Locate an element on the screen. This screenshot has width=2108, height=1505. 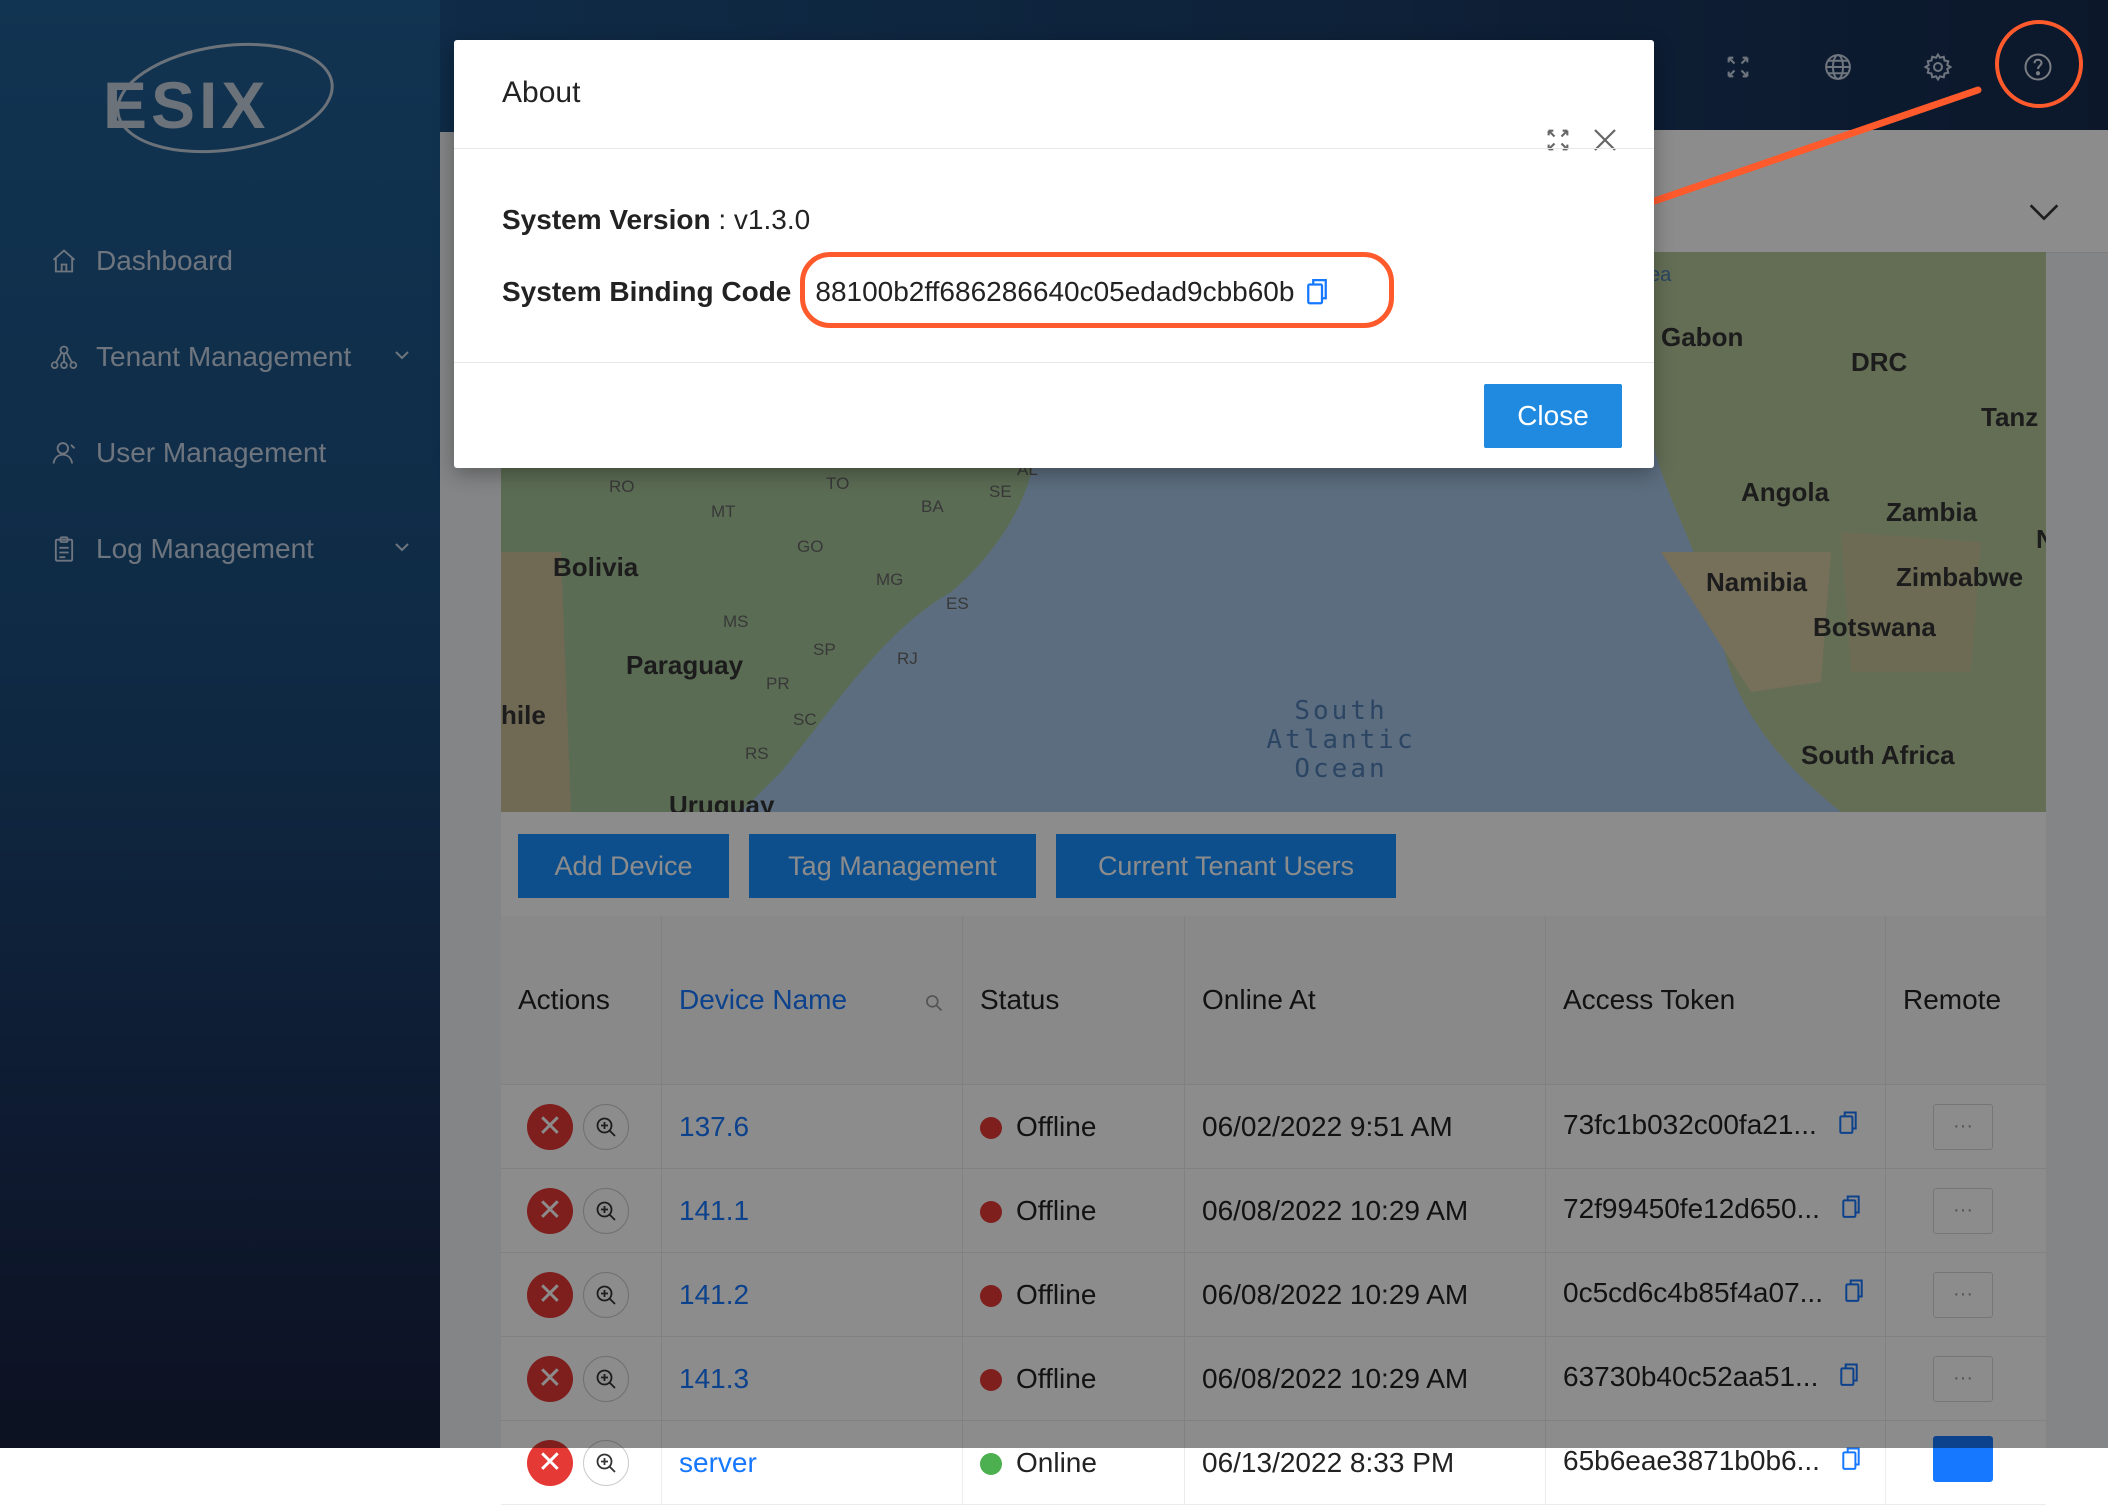
binding-code-label: System Binding Code is located at coordinates (647, 291).